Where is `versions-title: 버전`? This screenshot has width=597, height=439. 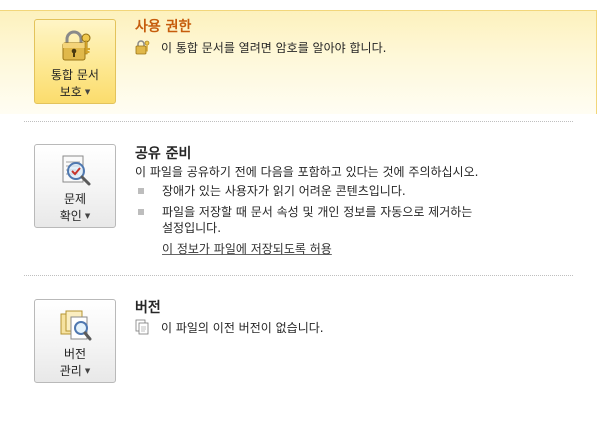 versions-title: 버전 is located at coordinates (148, 308).